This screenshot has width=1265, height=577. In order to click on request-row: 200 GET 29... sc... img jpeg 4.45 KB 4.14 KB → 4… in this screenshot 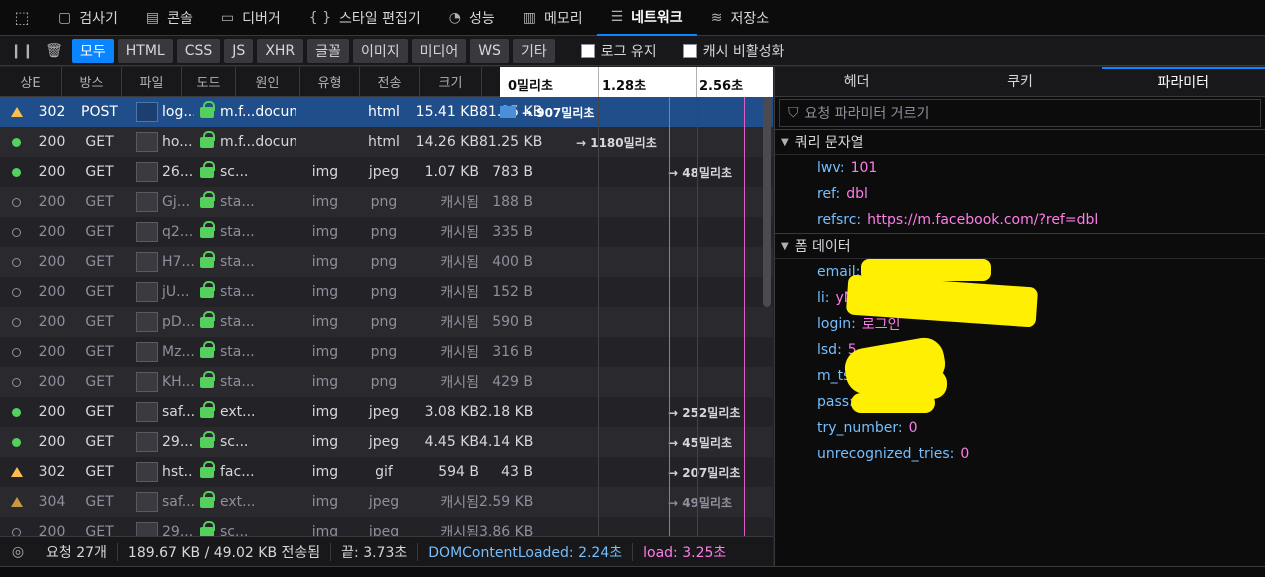, I will do `click(386, 442)`.